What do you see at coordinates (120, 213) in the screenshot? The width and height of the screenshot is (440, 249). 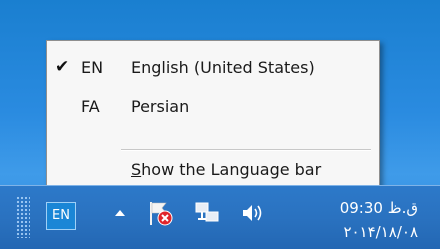 I see `show-hidden-icons-arrow-icon` at bounding box center [120, 213].